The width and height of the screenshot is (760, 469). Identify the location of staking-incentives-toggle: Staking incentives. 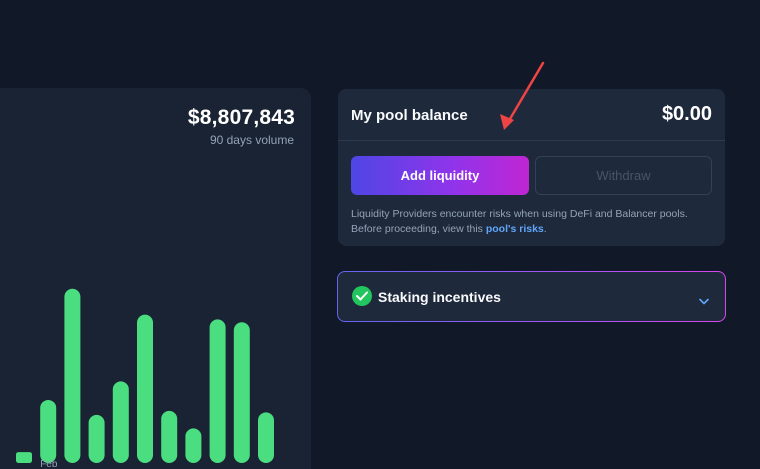
(531, 296).